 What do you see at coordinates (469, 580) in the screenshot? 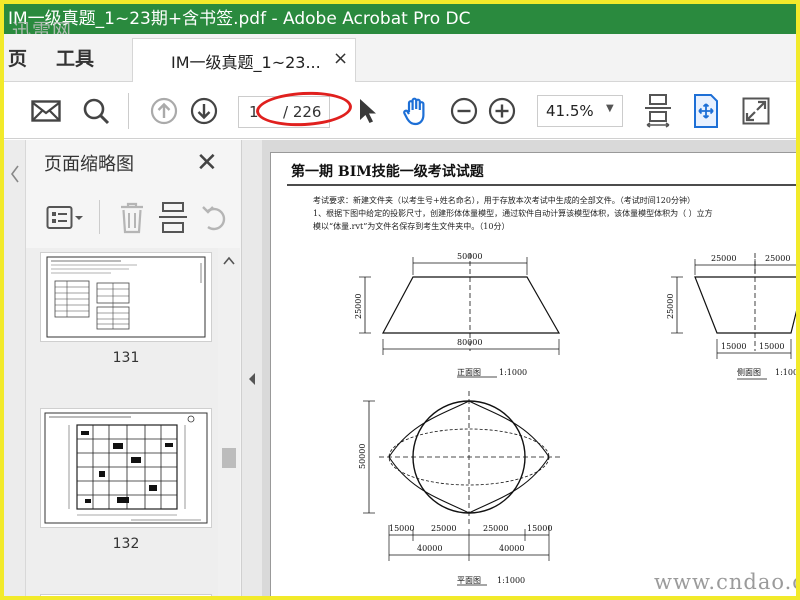
I see `plan-caption: 平面图` at bounding box center [469, 580].